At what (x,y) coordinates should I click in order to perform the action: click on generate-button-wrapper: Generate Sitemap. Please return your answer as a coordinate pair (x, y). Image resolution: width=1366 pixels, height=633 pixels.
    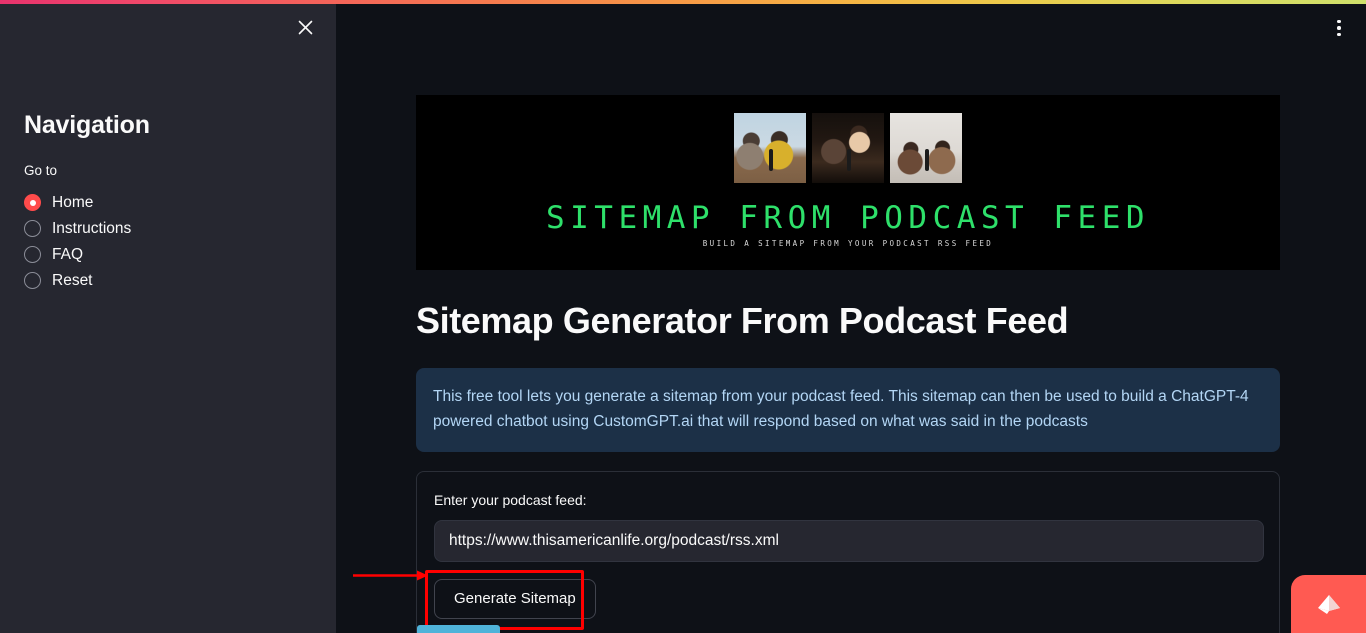
    Looking at the image, I should click on (510, 599).